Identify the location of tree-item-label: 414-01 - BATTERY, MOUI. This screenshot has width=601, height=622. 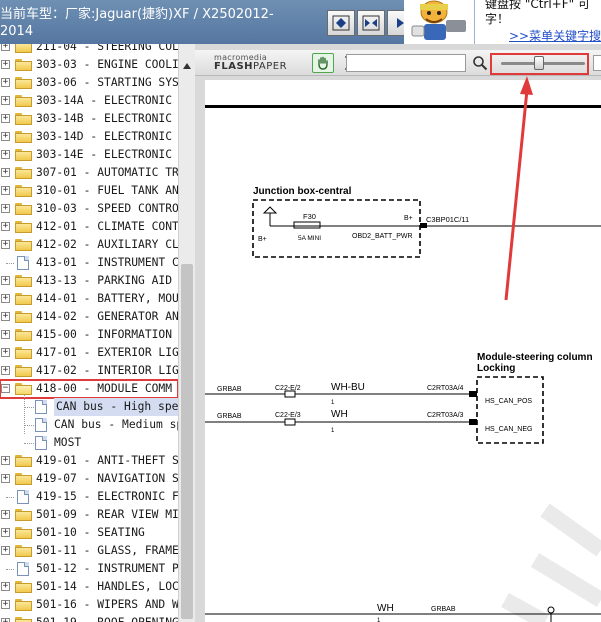
(111, 298).